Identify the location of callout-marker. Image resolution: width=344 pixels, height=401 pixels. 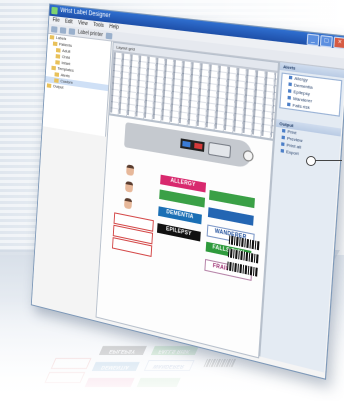
(311, 161).